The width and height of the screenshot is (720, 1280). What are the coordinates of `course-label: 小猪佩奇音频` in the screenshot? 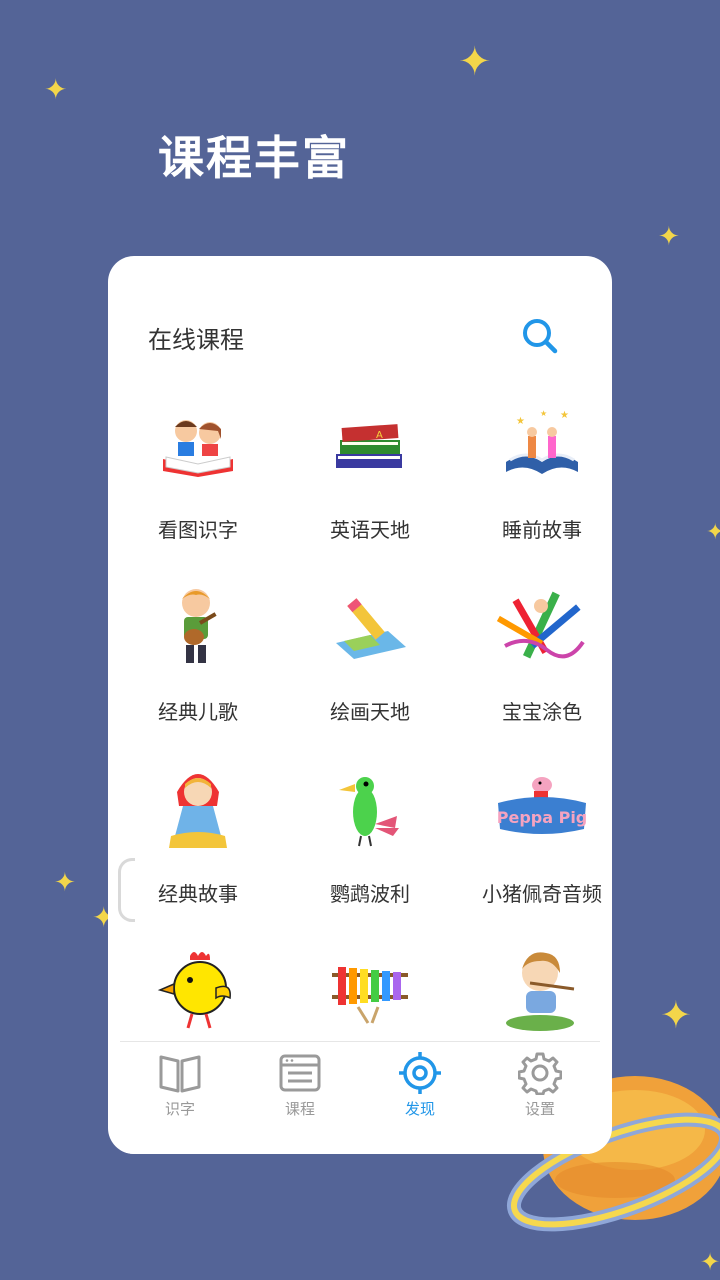 It's located at (542, 894).